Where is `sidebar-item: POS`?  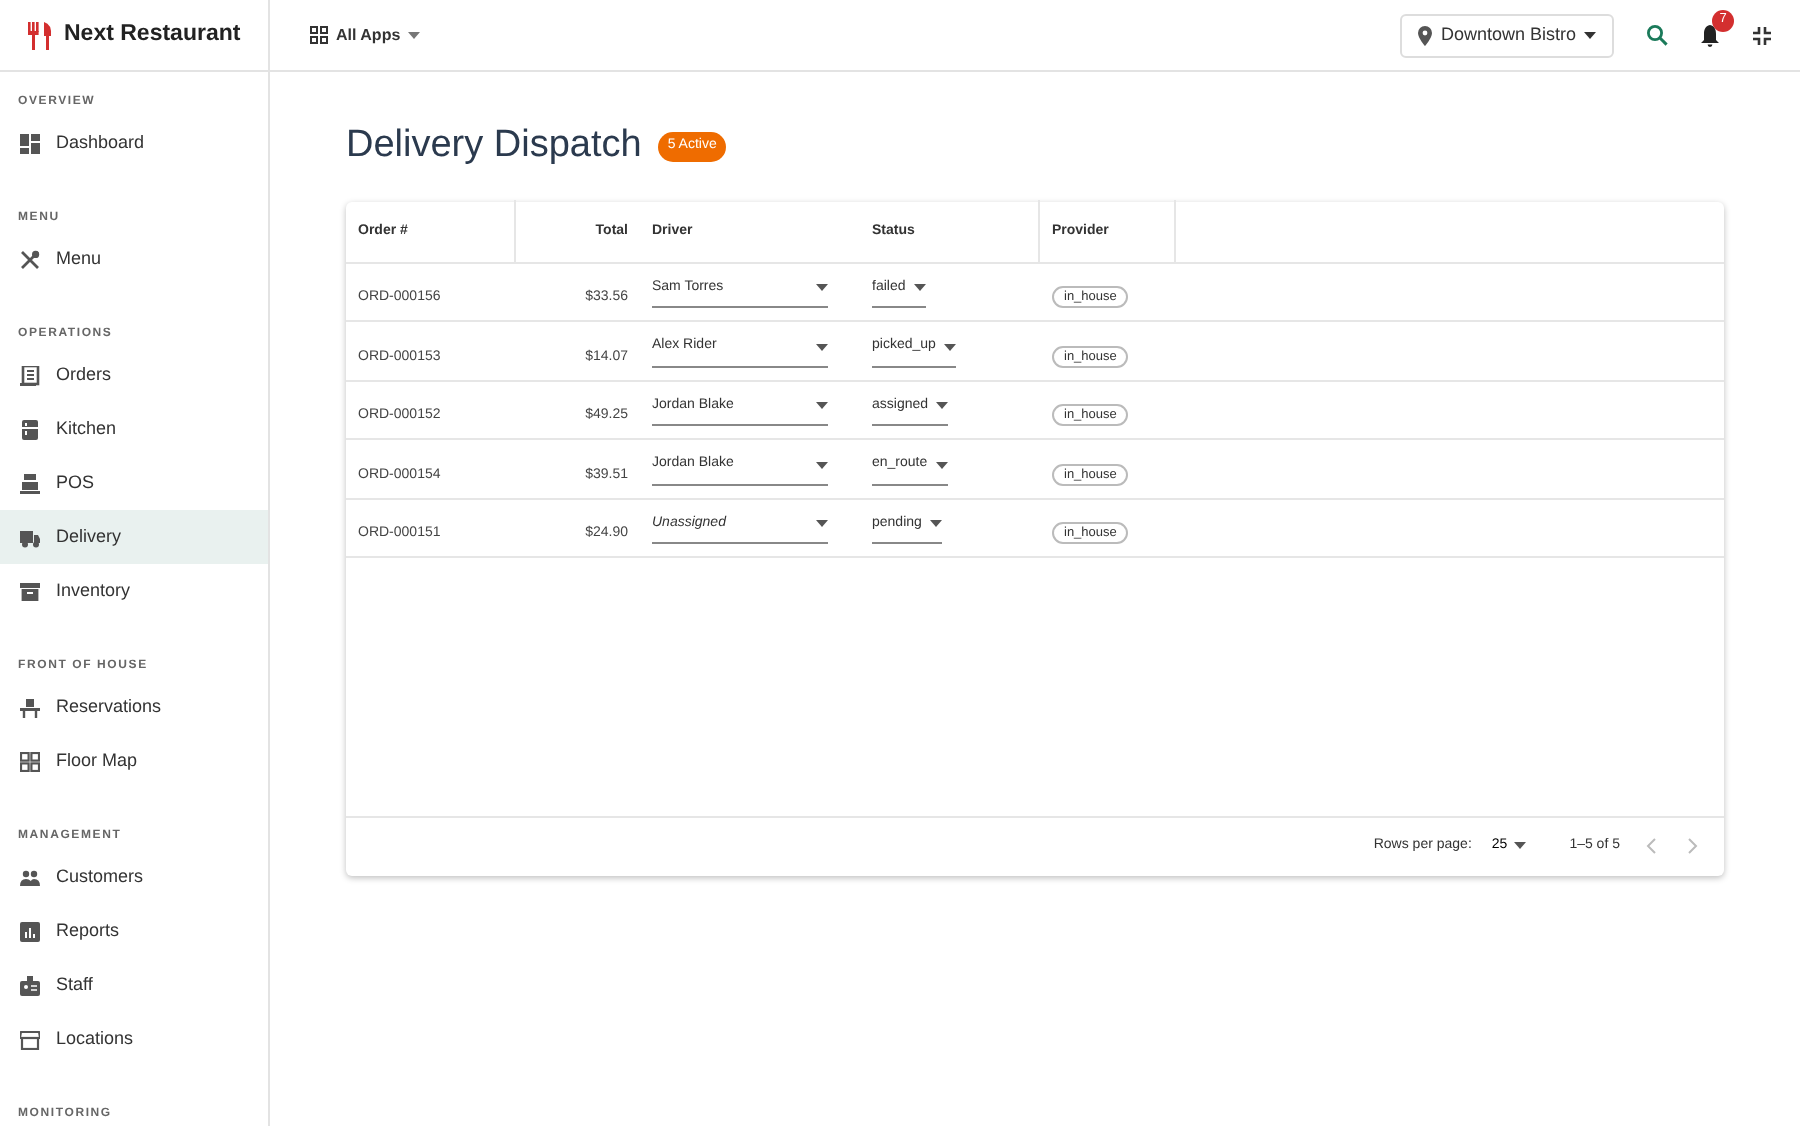 sidebar-item: POS is located at coordinates (134, 483).